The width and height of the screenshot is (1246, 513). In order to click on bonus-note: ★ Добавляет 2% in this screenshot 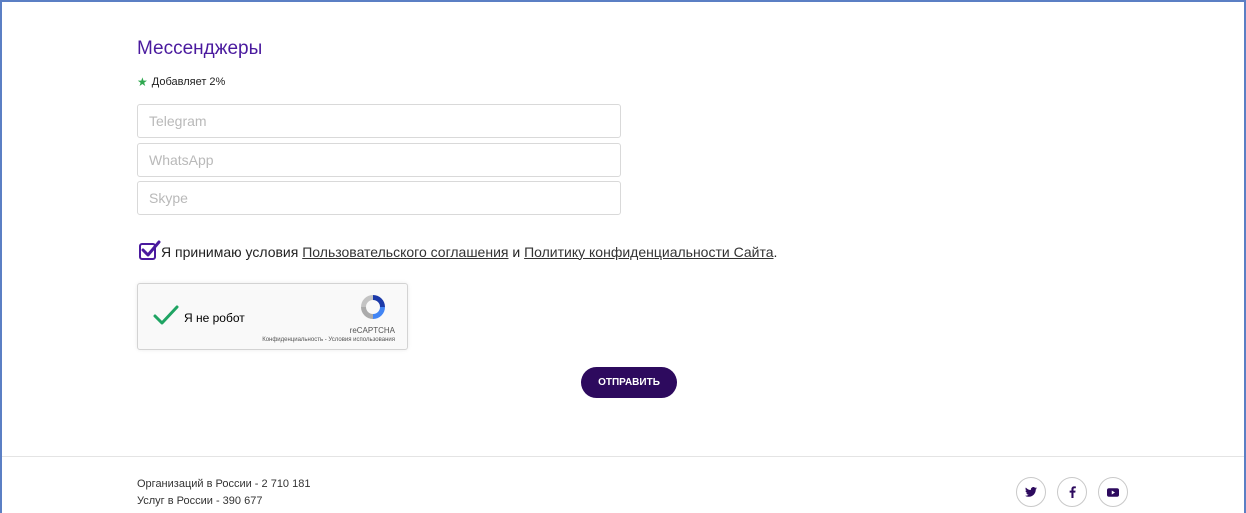, I will do `click(181, 82)`.